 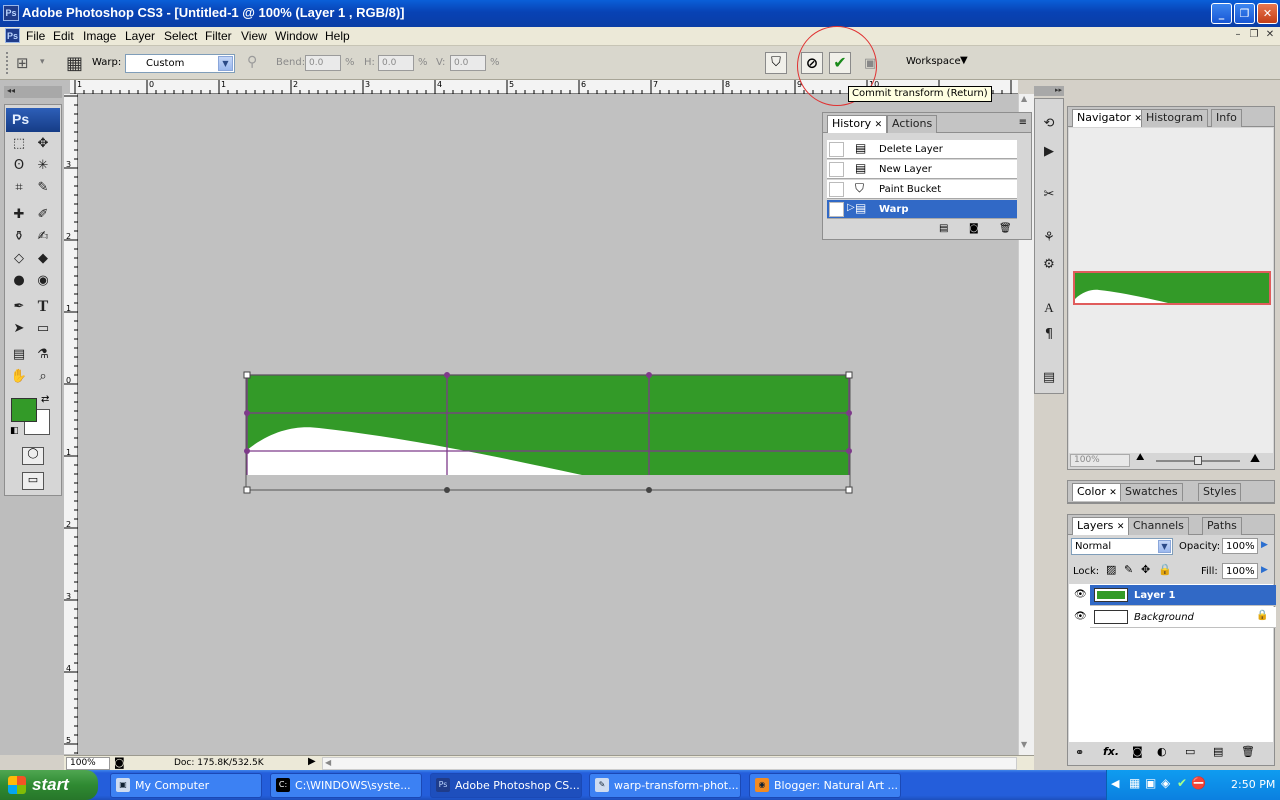 What do you see at coordinates (1049, 238) in the screenshot?
I see `brushes-panel-icon: ⚘` at bounding box center [1049, 238].